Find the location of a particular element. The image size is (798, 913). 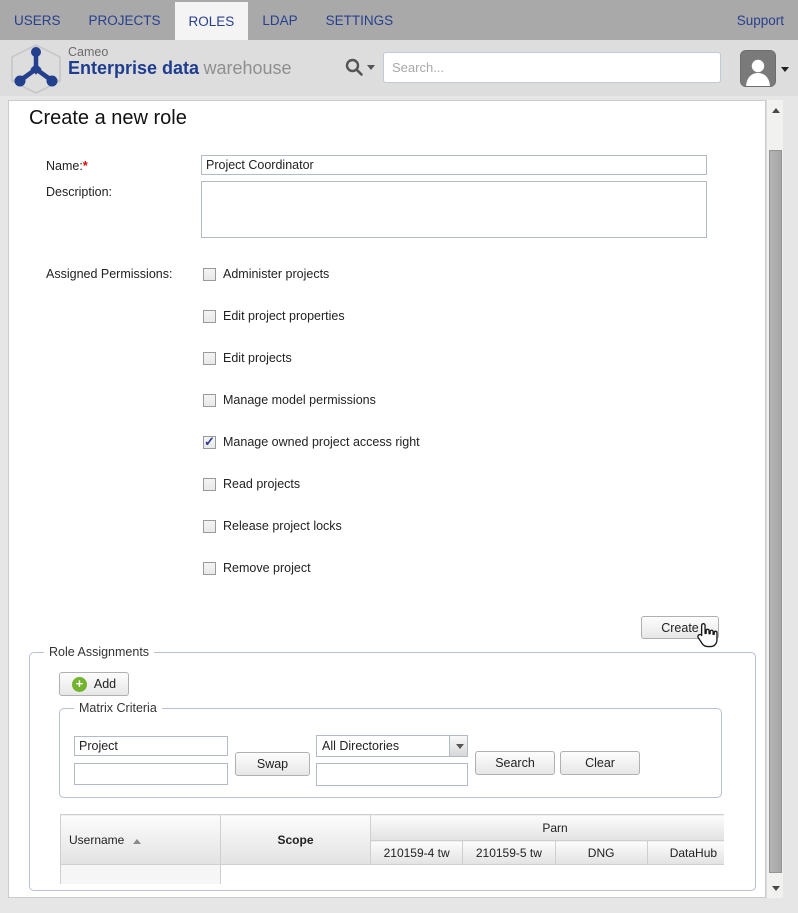

matrix-clear-button: Clear is located at coordinates (600, 763).